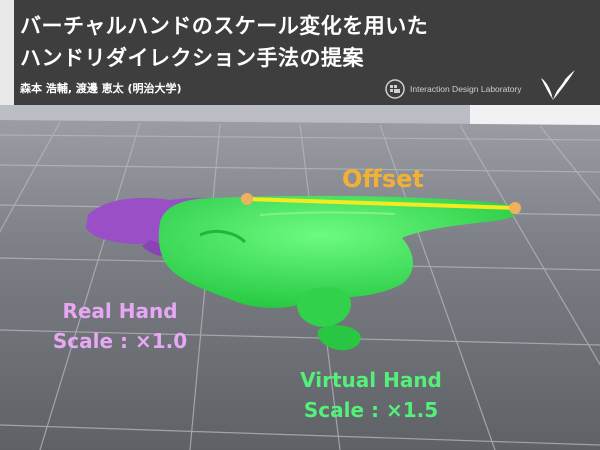  What do you see at coordinates (395, 89) in the screenshot?
I see `lab-logo-icon` at bounding box center [395, 89].